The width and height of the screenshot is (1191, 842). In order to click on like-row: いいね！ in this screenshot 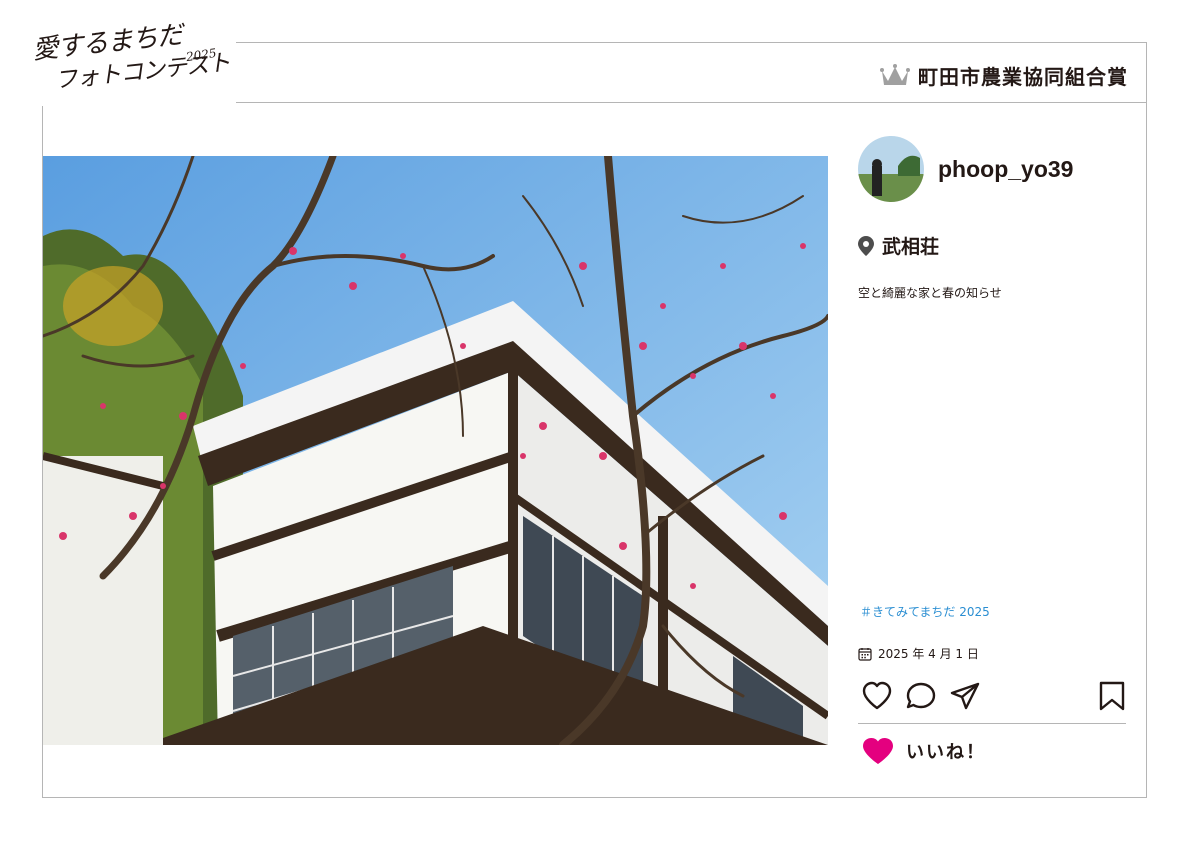, I will do `click(924, 751)`.